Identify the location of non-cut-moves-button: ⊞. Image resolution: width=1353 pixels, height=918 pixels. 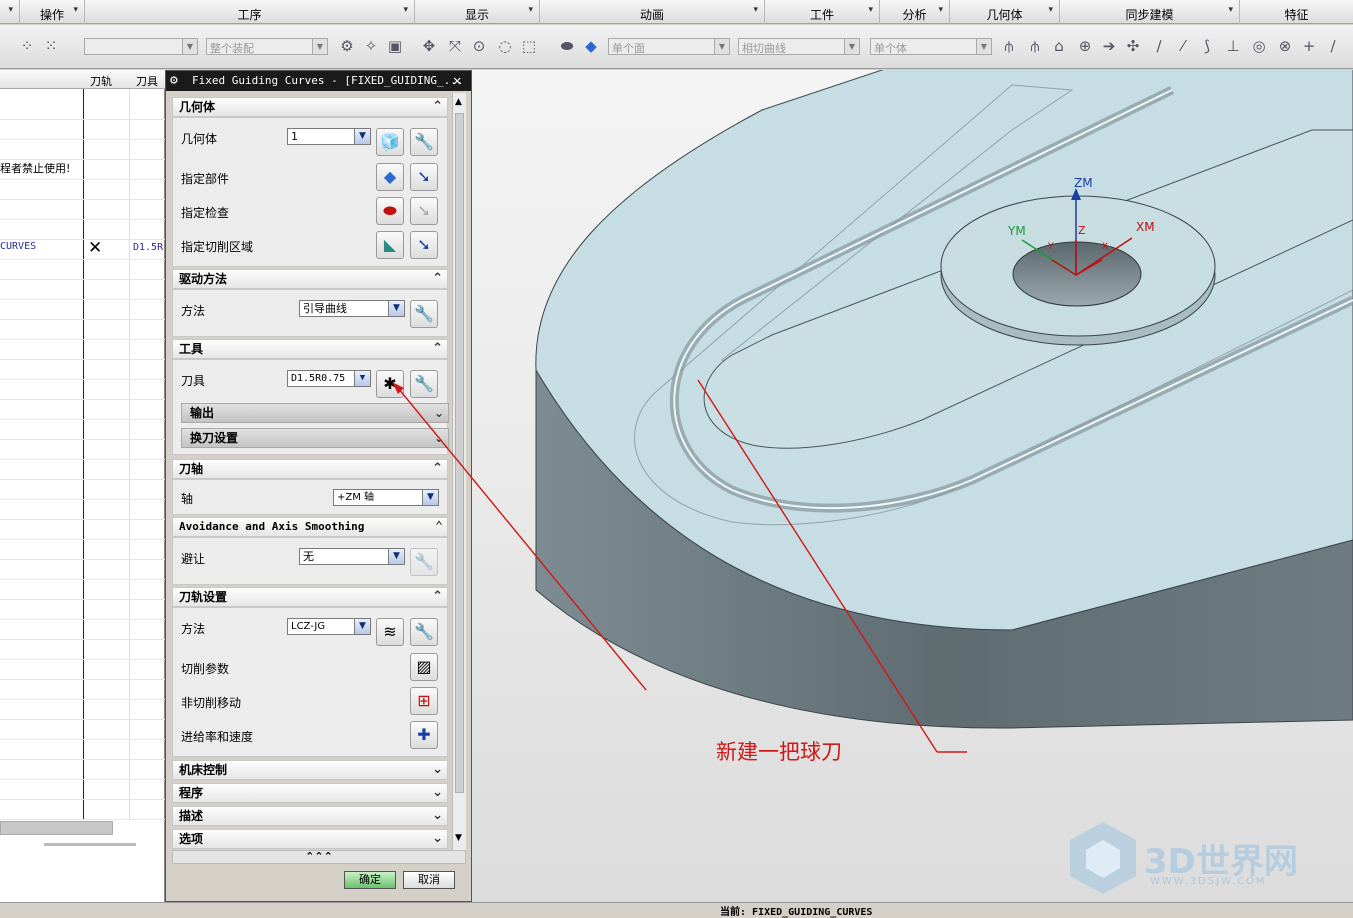
(424, 701).